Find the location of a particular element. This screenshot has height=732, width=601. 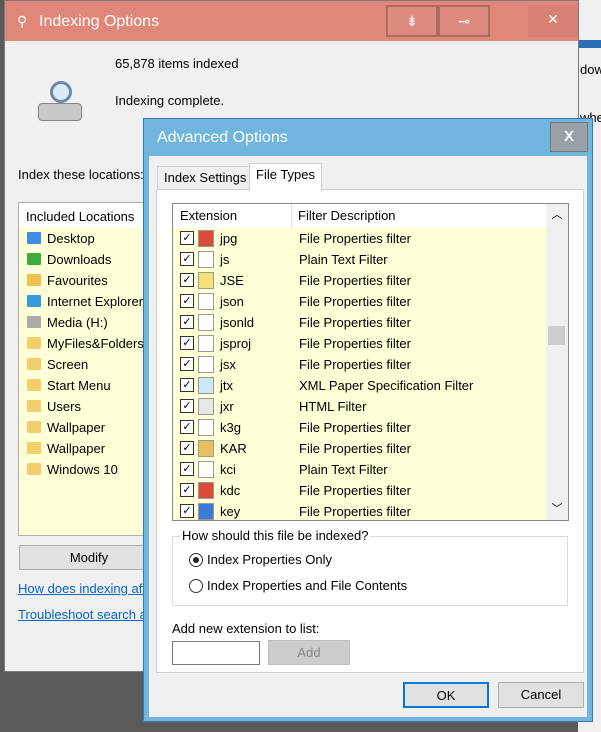

tab-file-types: File Types is located at coordinates (286, 177).